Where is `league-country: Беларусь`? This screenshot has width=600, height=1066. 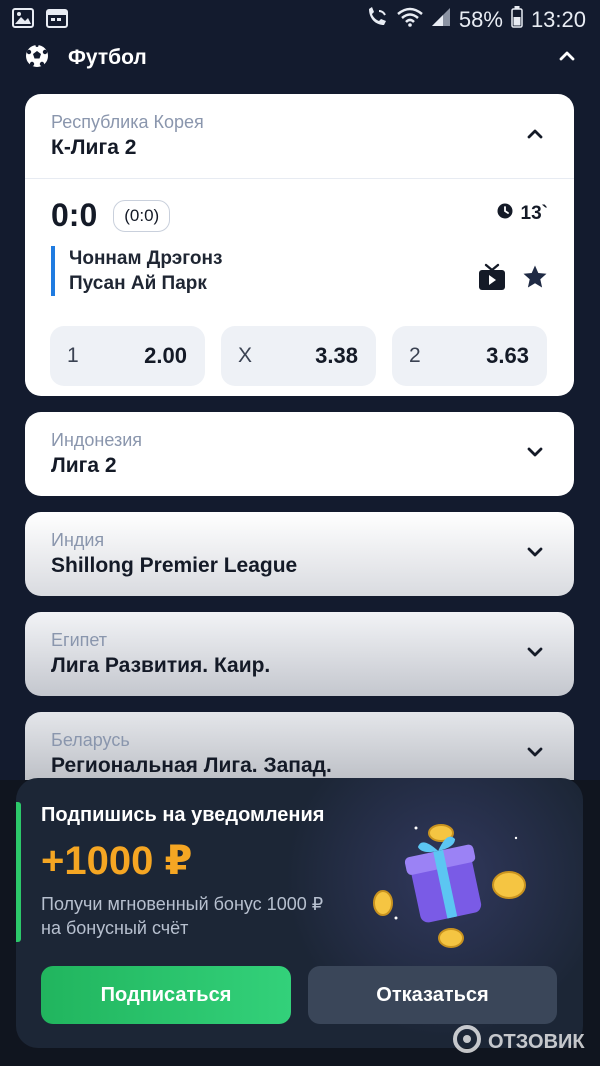
league-country: Беларусь is located at coordinates (90, 740).